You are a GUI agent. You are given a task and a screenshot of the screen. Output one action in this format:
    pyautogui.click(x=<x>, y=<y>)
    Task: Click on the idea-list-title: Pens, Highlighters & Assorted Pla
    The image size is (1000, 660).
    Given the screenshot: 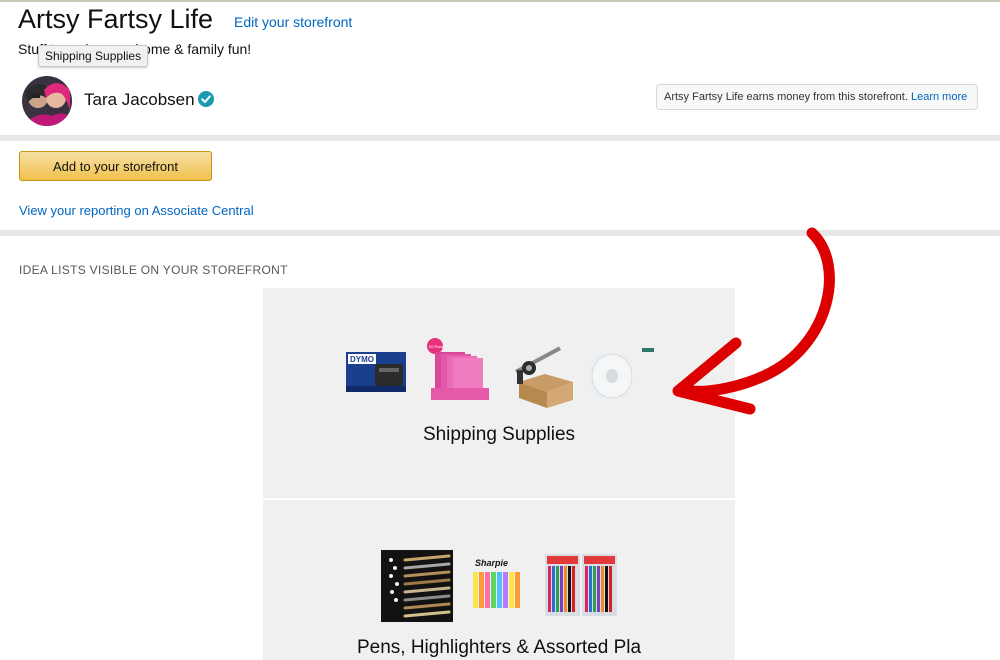 What is the action you would take?
    pyautogui.click(x=499, y=647)
    